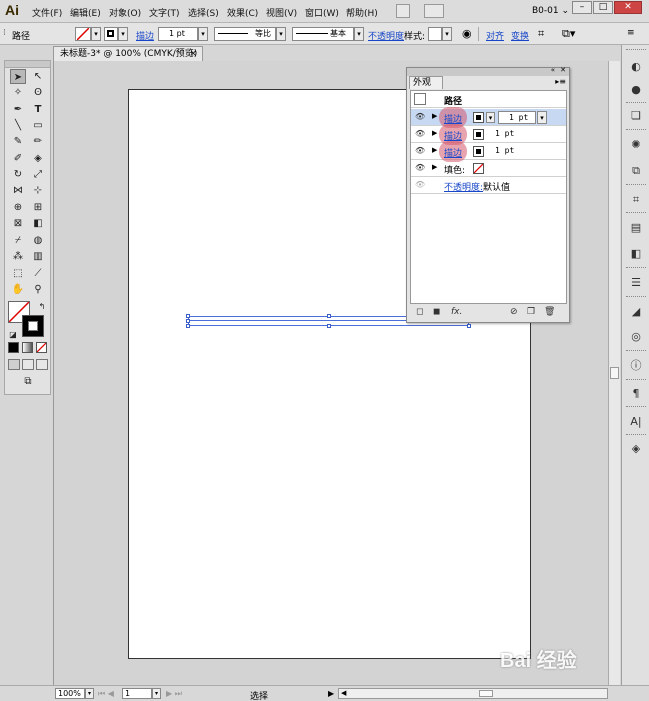 The width and height of the screenshot is (649, 701). I want to click on menu-window: 窗口(W), so click(322, 12).